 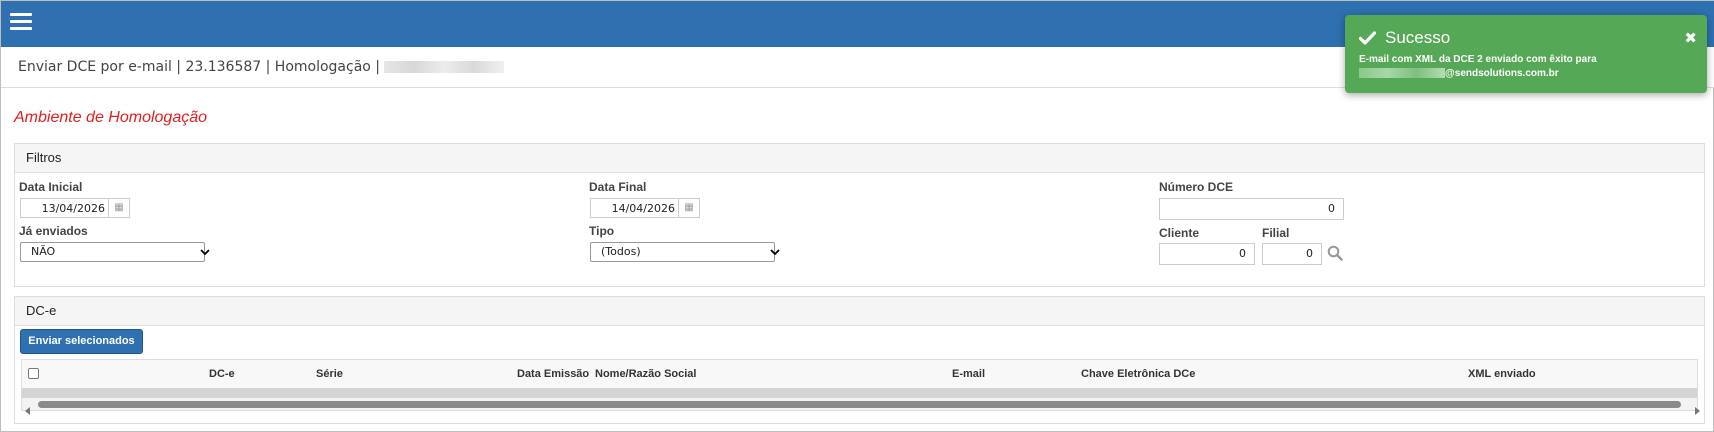 What do you see at coordinates (81, 341) in the screenshot?
I see `send-selected-button: Enviar selecionados` at bounding box center [81, 341].